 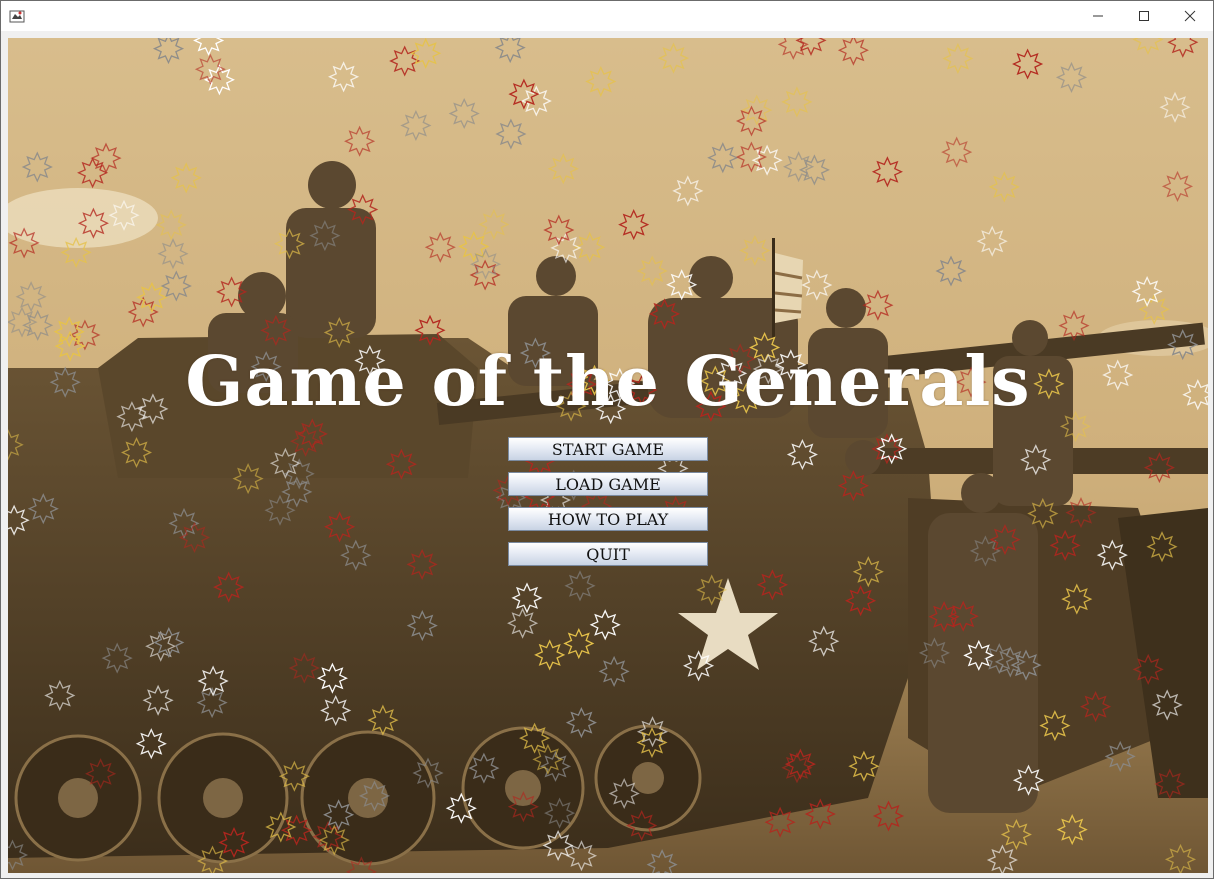 What do you see at coordinates (608, 382) in the screenshot?
I see `game-title: Game of the Generals` at bounding box center [608, 382].